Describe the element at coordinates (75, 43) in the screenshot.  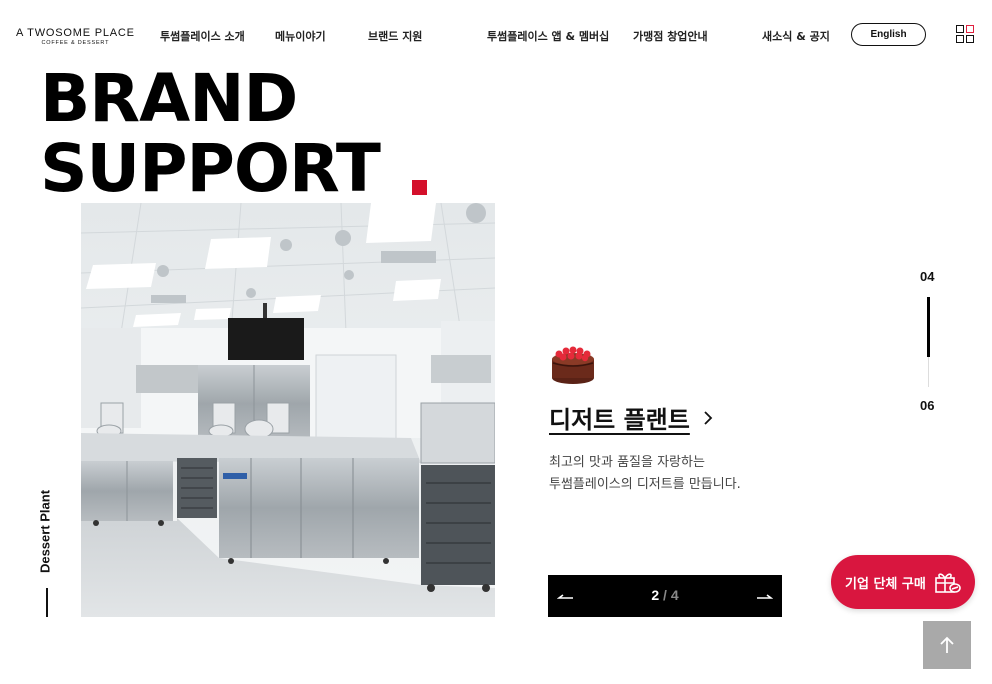
I see `logo-subtext: COFFEE & DESSERT` at that location.